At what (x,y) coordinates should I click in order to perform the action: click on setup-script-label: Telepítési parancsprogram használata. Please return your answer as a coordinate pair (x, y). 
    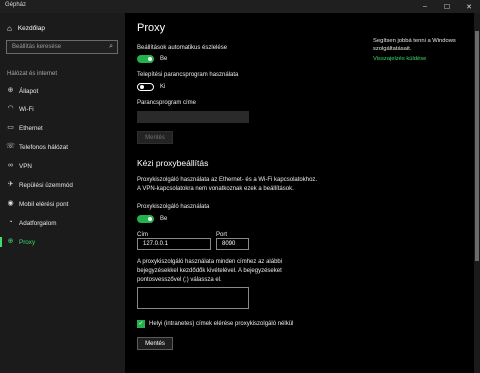
    Looking at the image, I should click on (188, 75).